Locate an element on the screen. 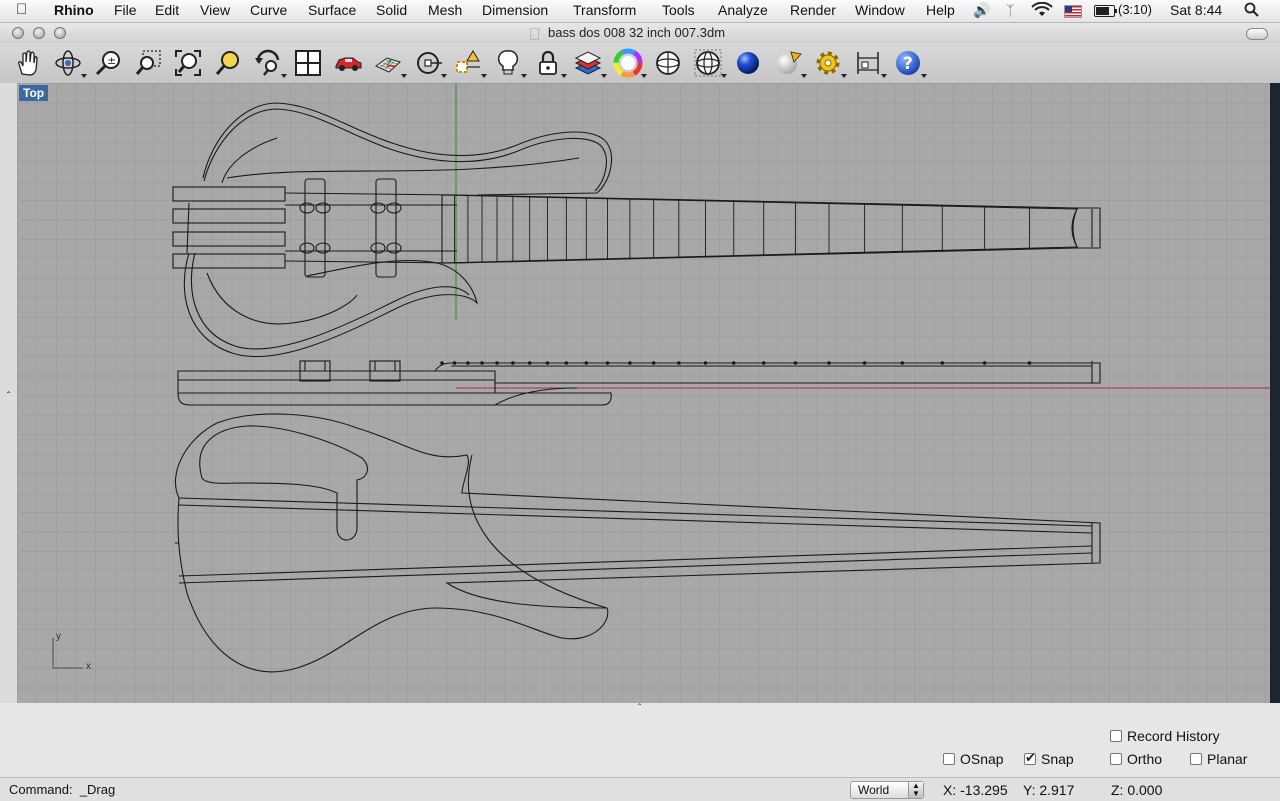 The height and width of the screenshot is (801, 1280). menu-file: File is located at coordinates (125, 10).